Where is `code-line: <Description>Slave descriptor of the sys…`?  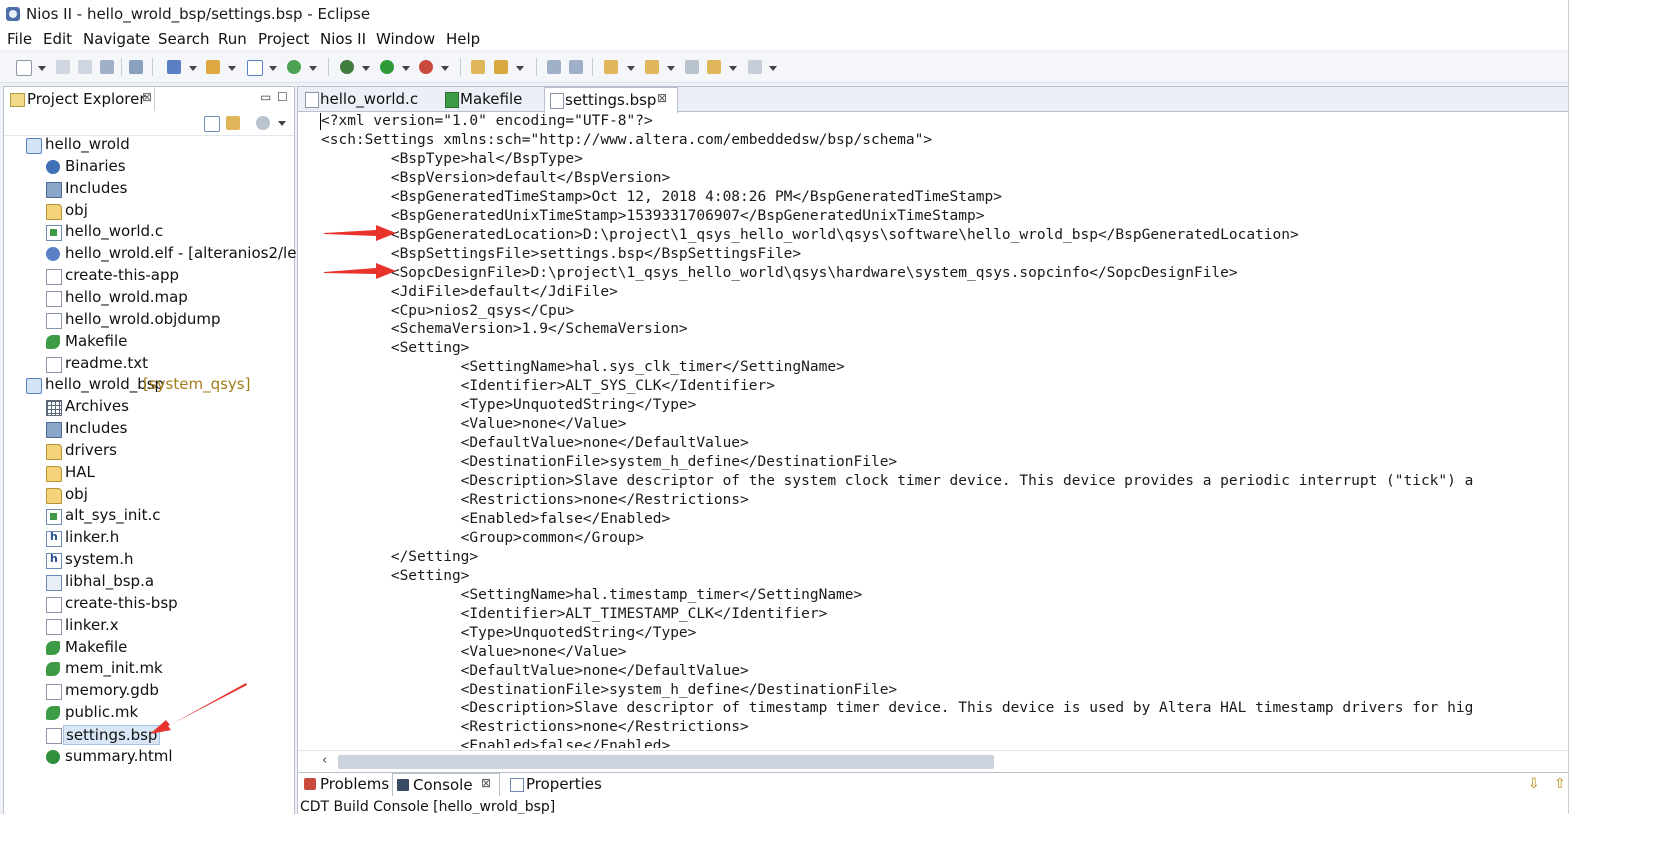
code-line: <Description>Slave descriptor of the sys… is located at coordinates (897, 481).